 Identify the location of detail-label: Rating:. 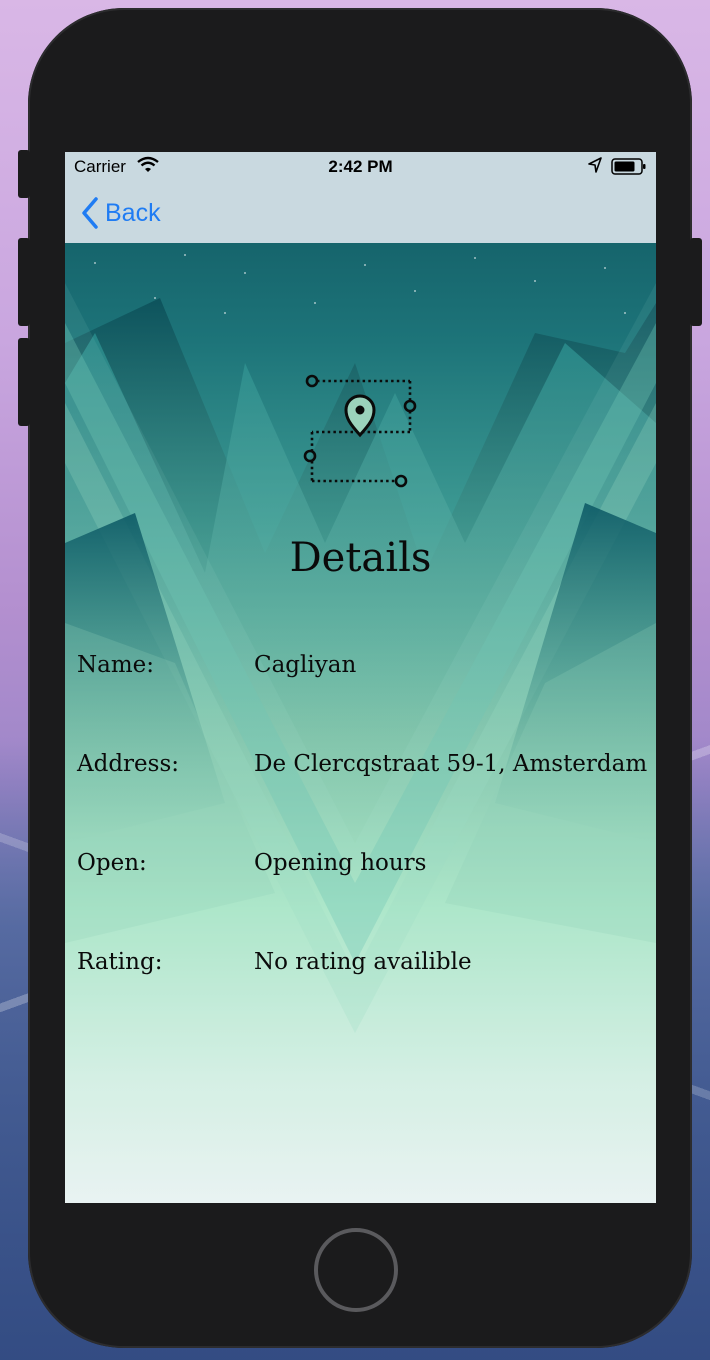
(120, 962).